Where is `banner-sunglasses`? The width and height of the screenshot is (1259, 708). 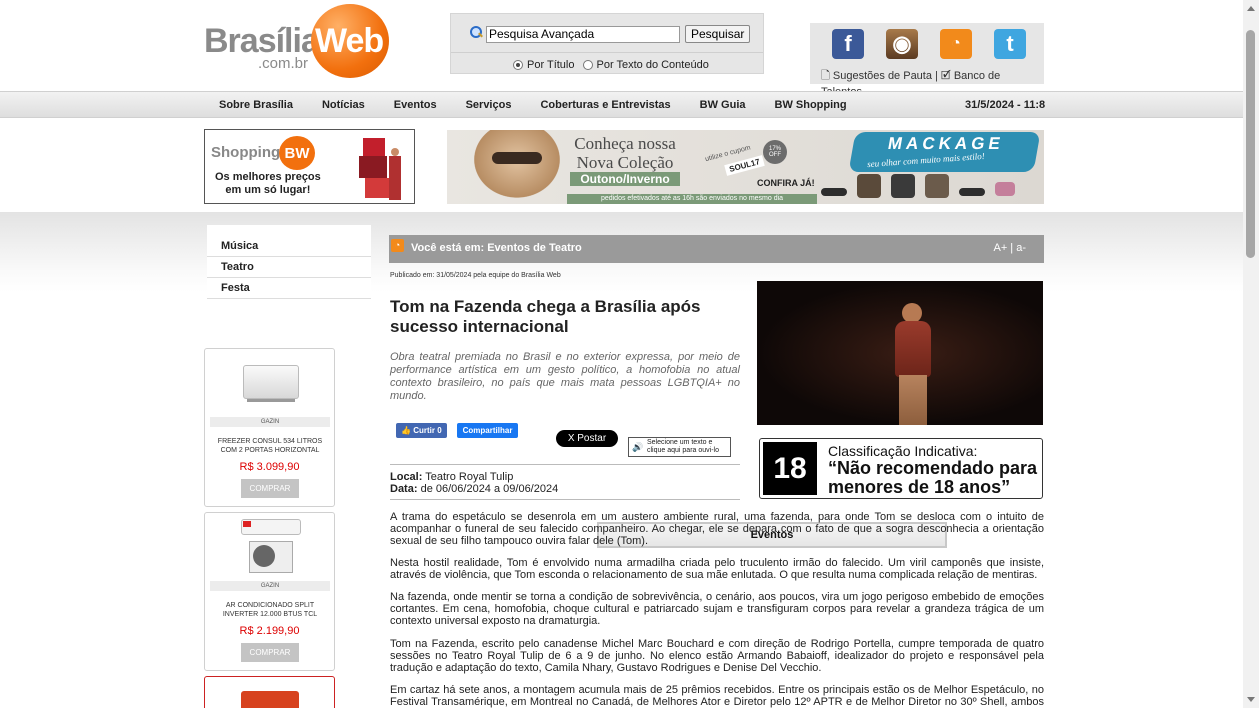 banner-sunglasses is located at coordinates (517, 158).